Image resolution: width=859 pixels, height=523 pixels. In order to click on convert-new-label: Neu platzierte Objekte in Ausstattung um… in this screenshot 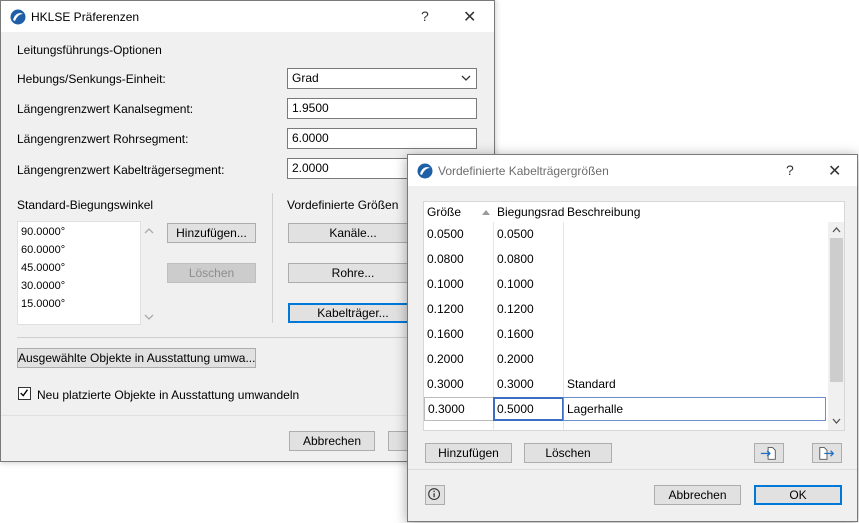, I will do `click(168, 395)`.